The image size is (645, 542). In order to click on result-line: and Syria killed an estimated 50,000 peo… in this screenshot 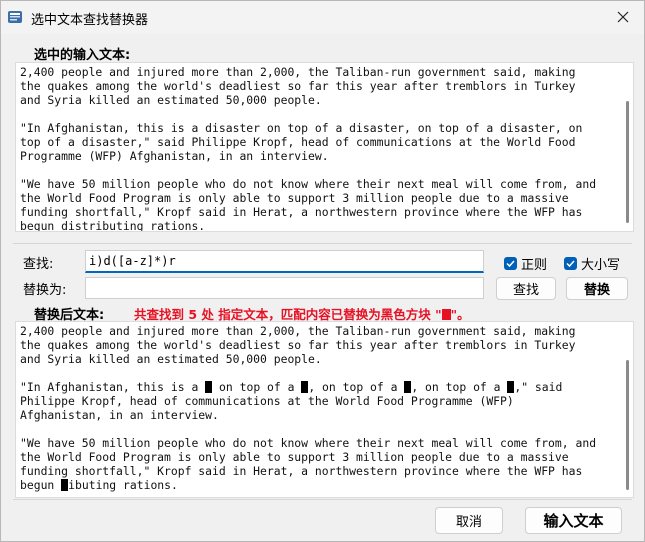, I will do `click(318, 359)`.